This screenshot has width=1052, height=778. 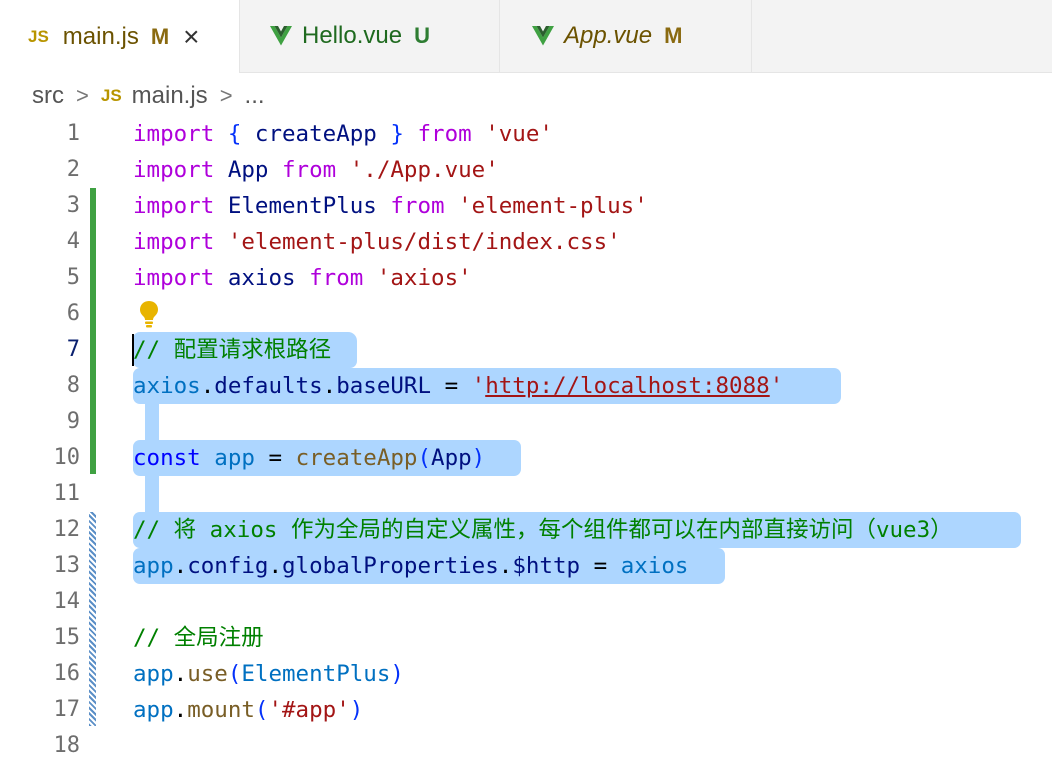 I want to click on line-number: 1, so click(x=73, y=133).